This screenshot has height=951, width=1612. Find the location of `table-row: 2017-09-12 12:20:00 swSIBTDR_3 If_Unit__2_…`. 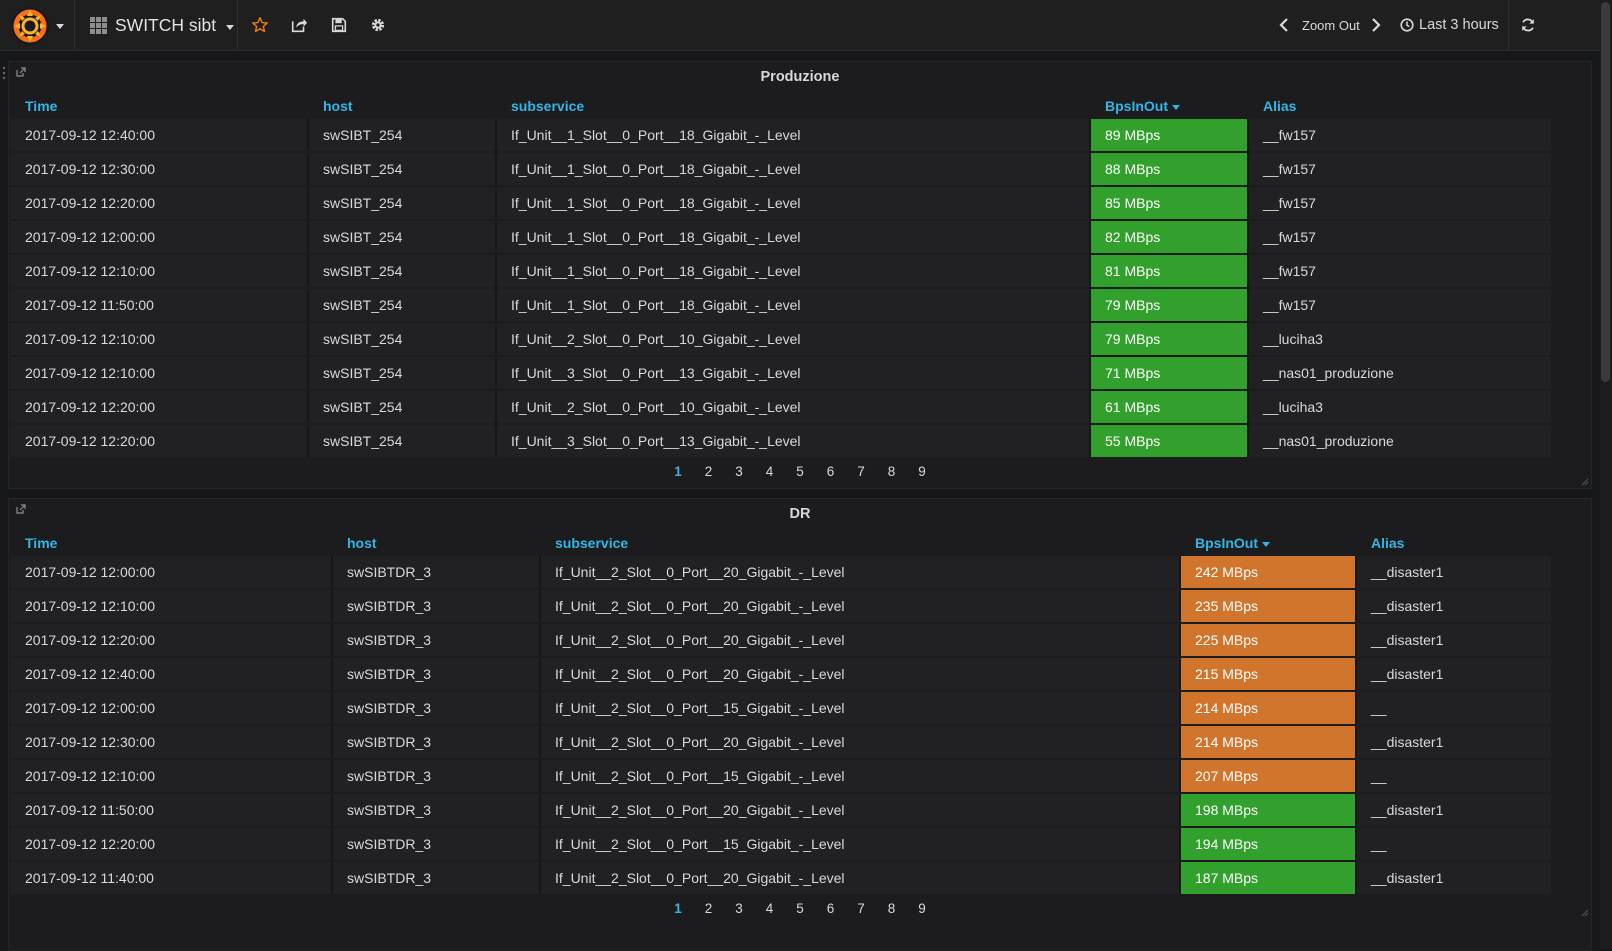

table-row: 2017-09-12 12:20:00 swSIBTDR_3 If_Unit__2_… is located at coordinates (781, 844).